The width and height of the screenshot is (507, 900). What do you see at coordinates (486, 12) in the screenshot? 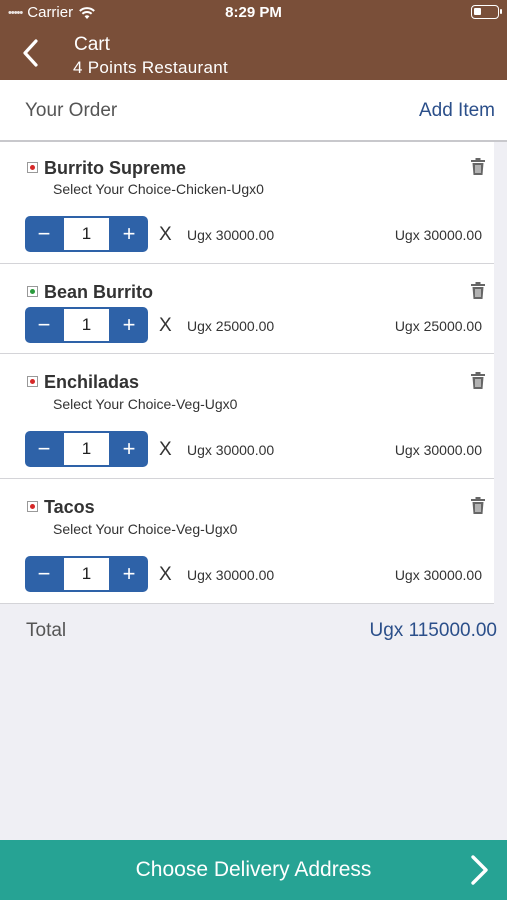
I see `battery-icon` at bounding box center [486, 12].